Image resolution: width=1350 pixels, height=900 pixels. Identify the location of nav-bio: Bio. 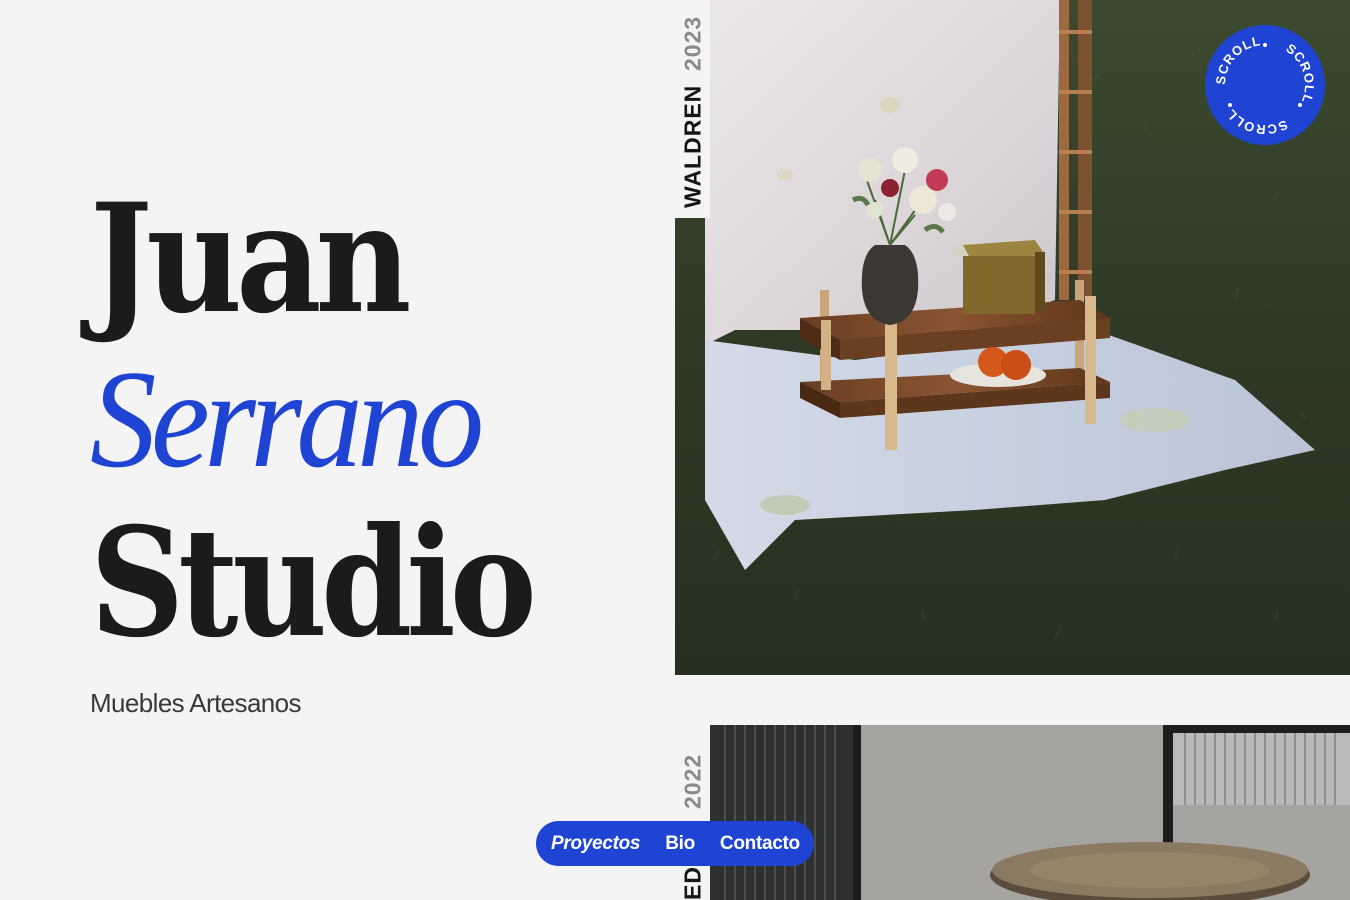
(680, 844).